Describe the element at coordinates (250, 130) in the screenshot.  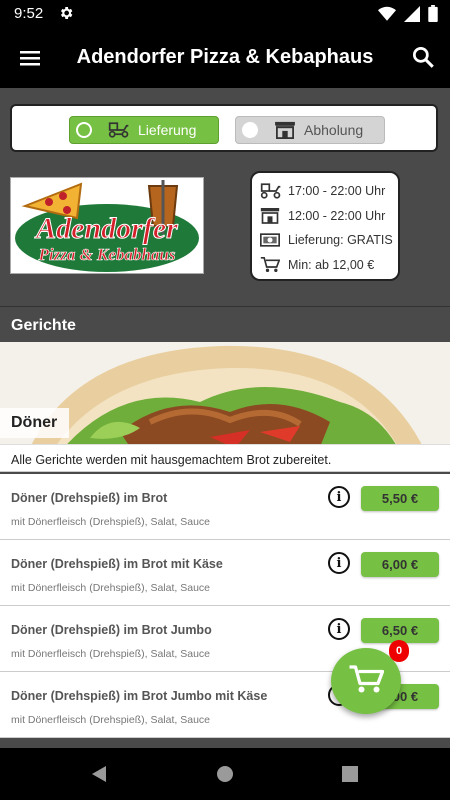
I see `pickup-radio` at that location.